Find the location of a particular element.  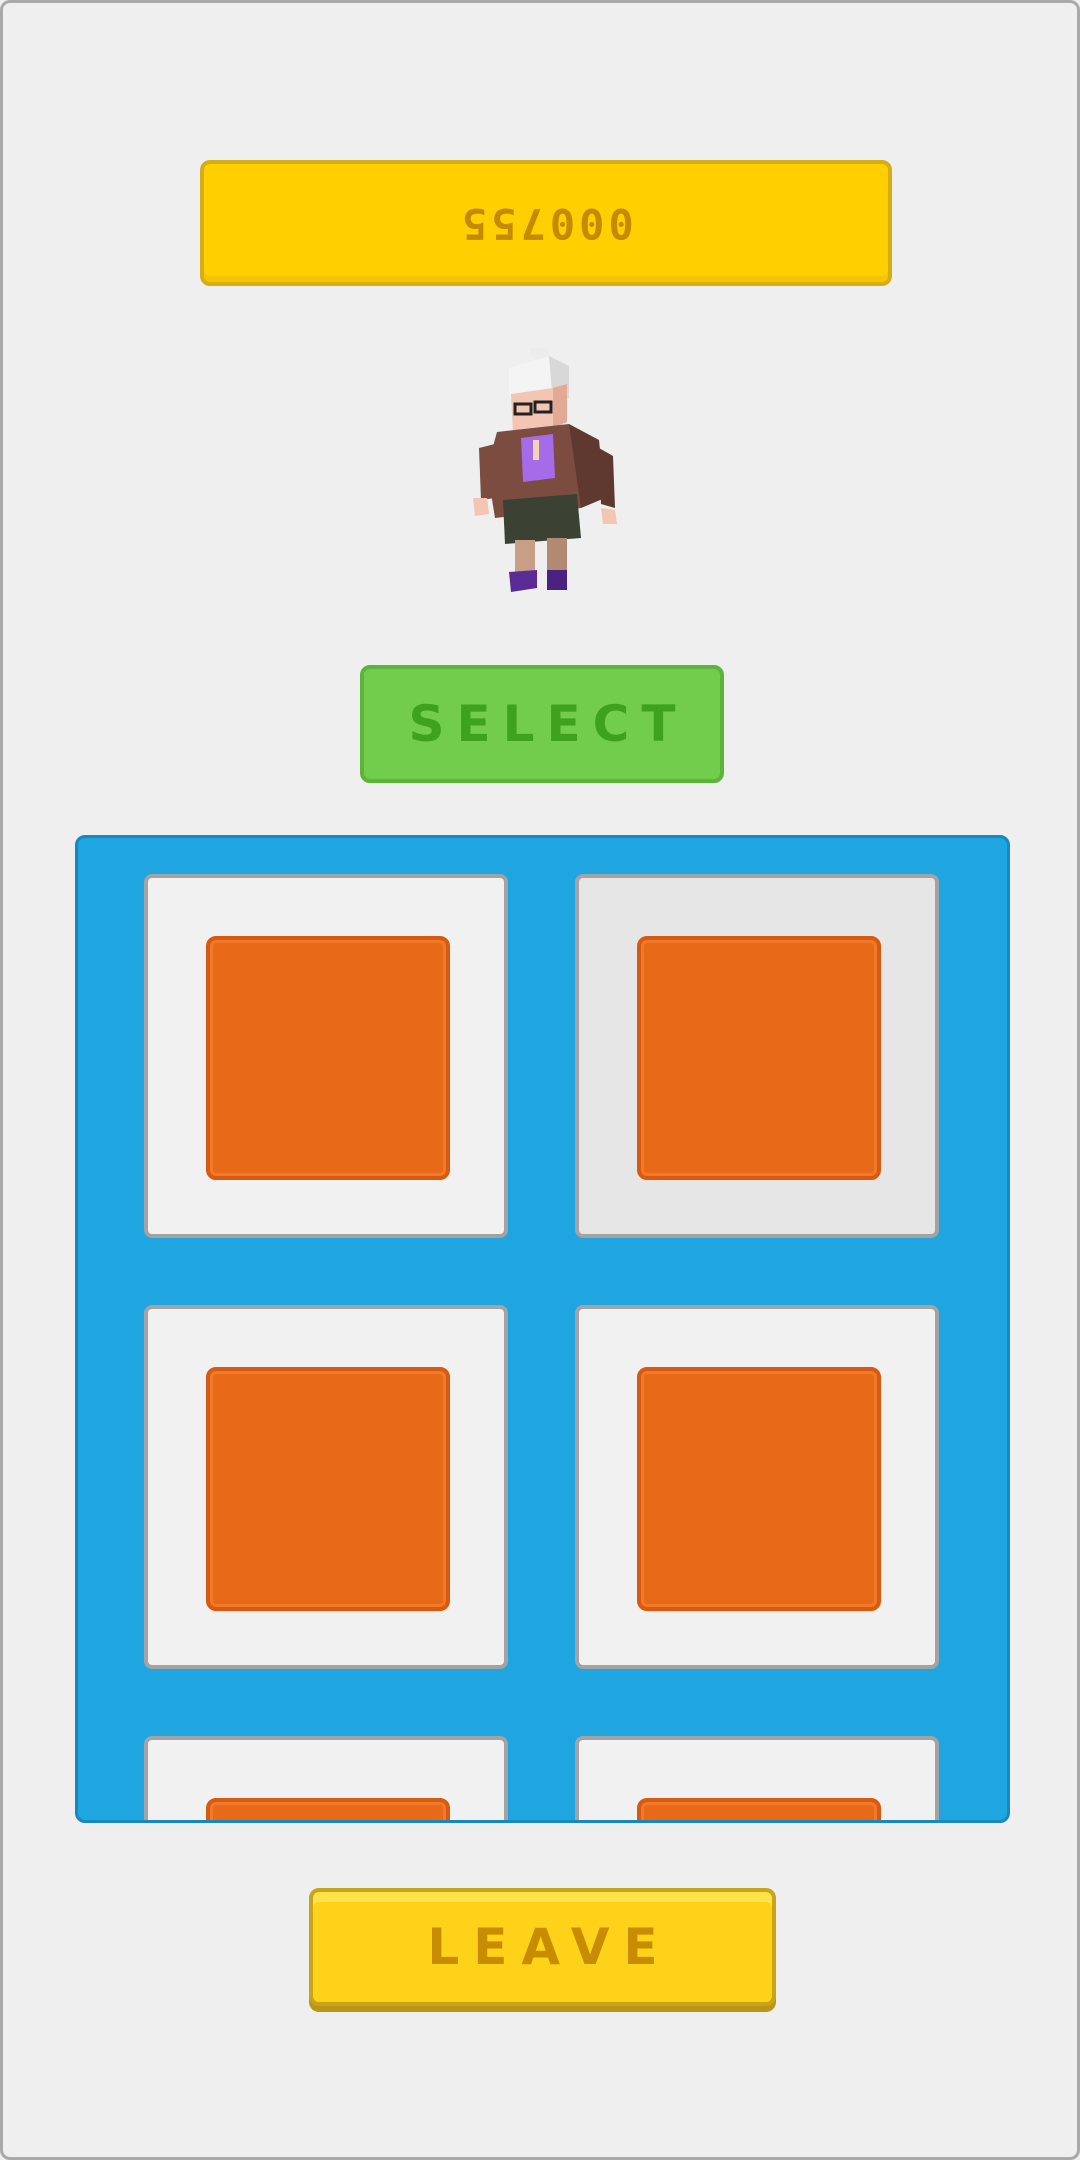

coin-counter: 000755 is located at coordinates (546, 223).